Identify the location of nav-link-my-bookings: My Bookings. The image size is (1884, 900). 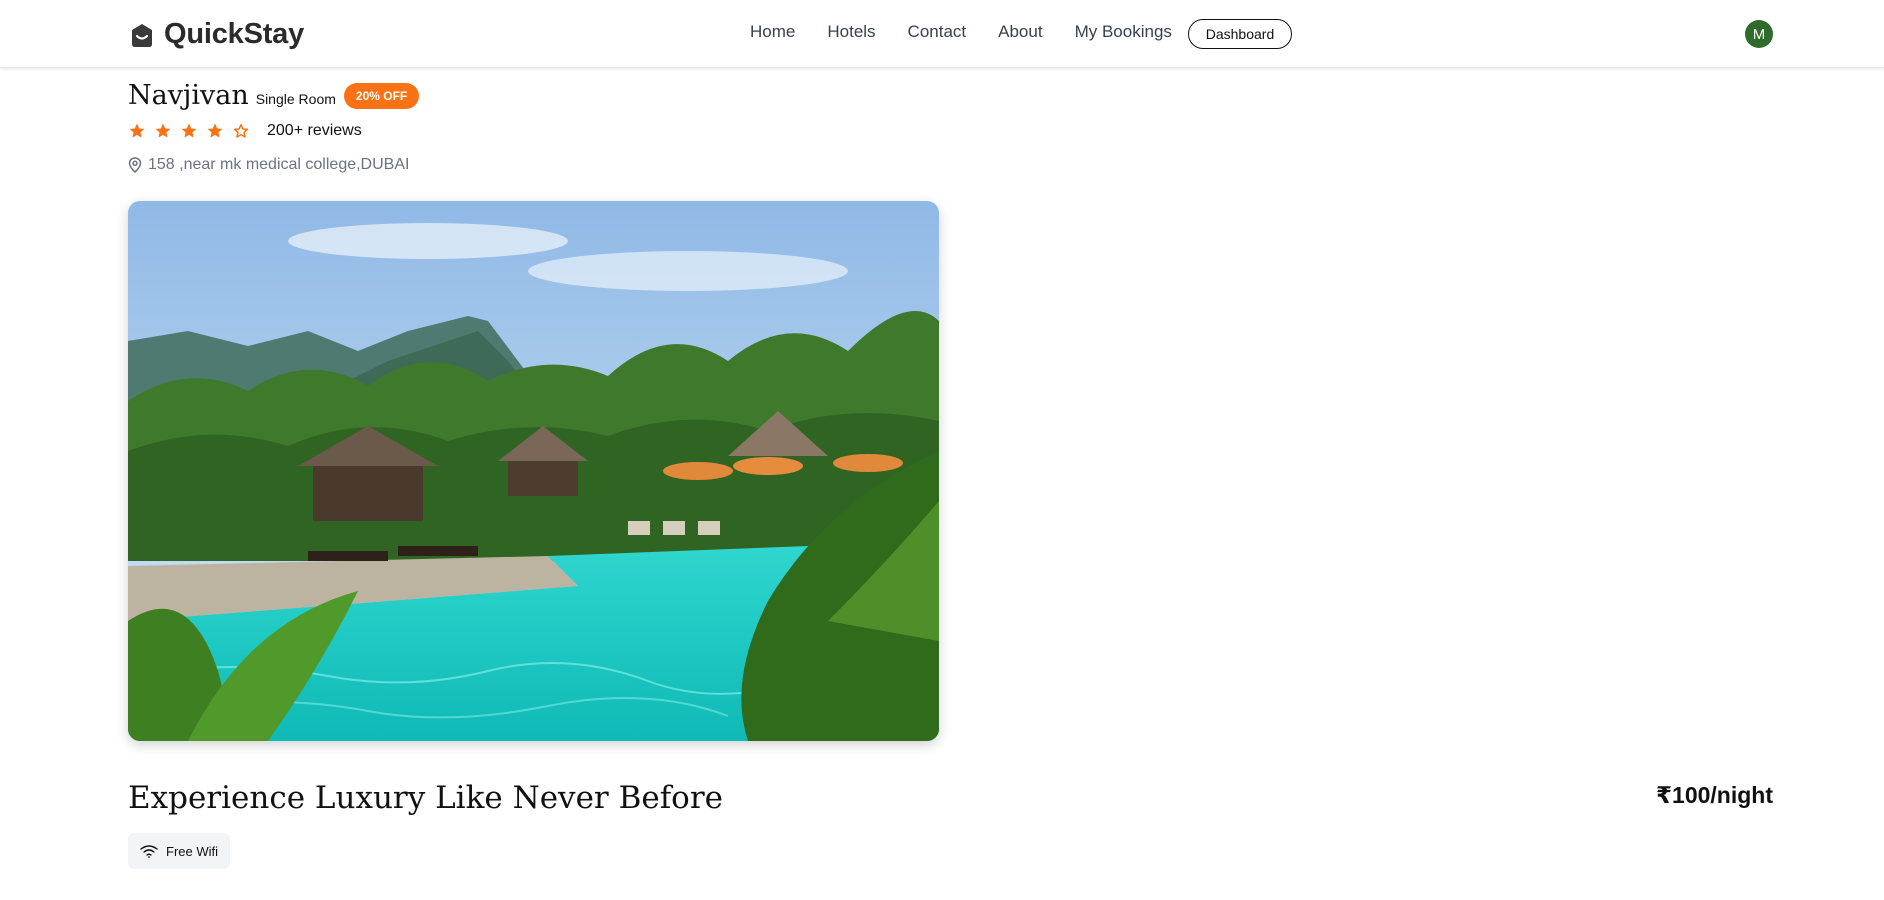
(1123, 32).